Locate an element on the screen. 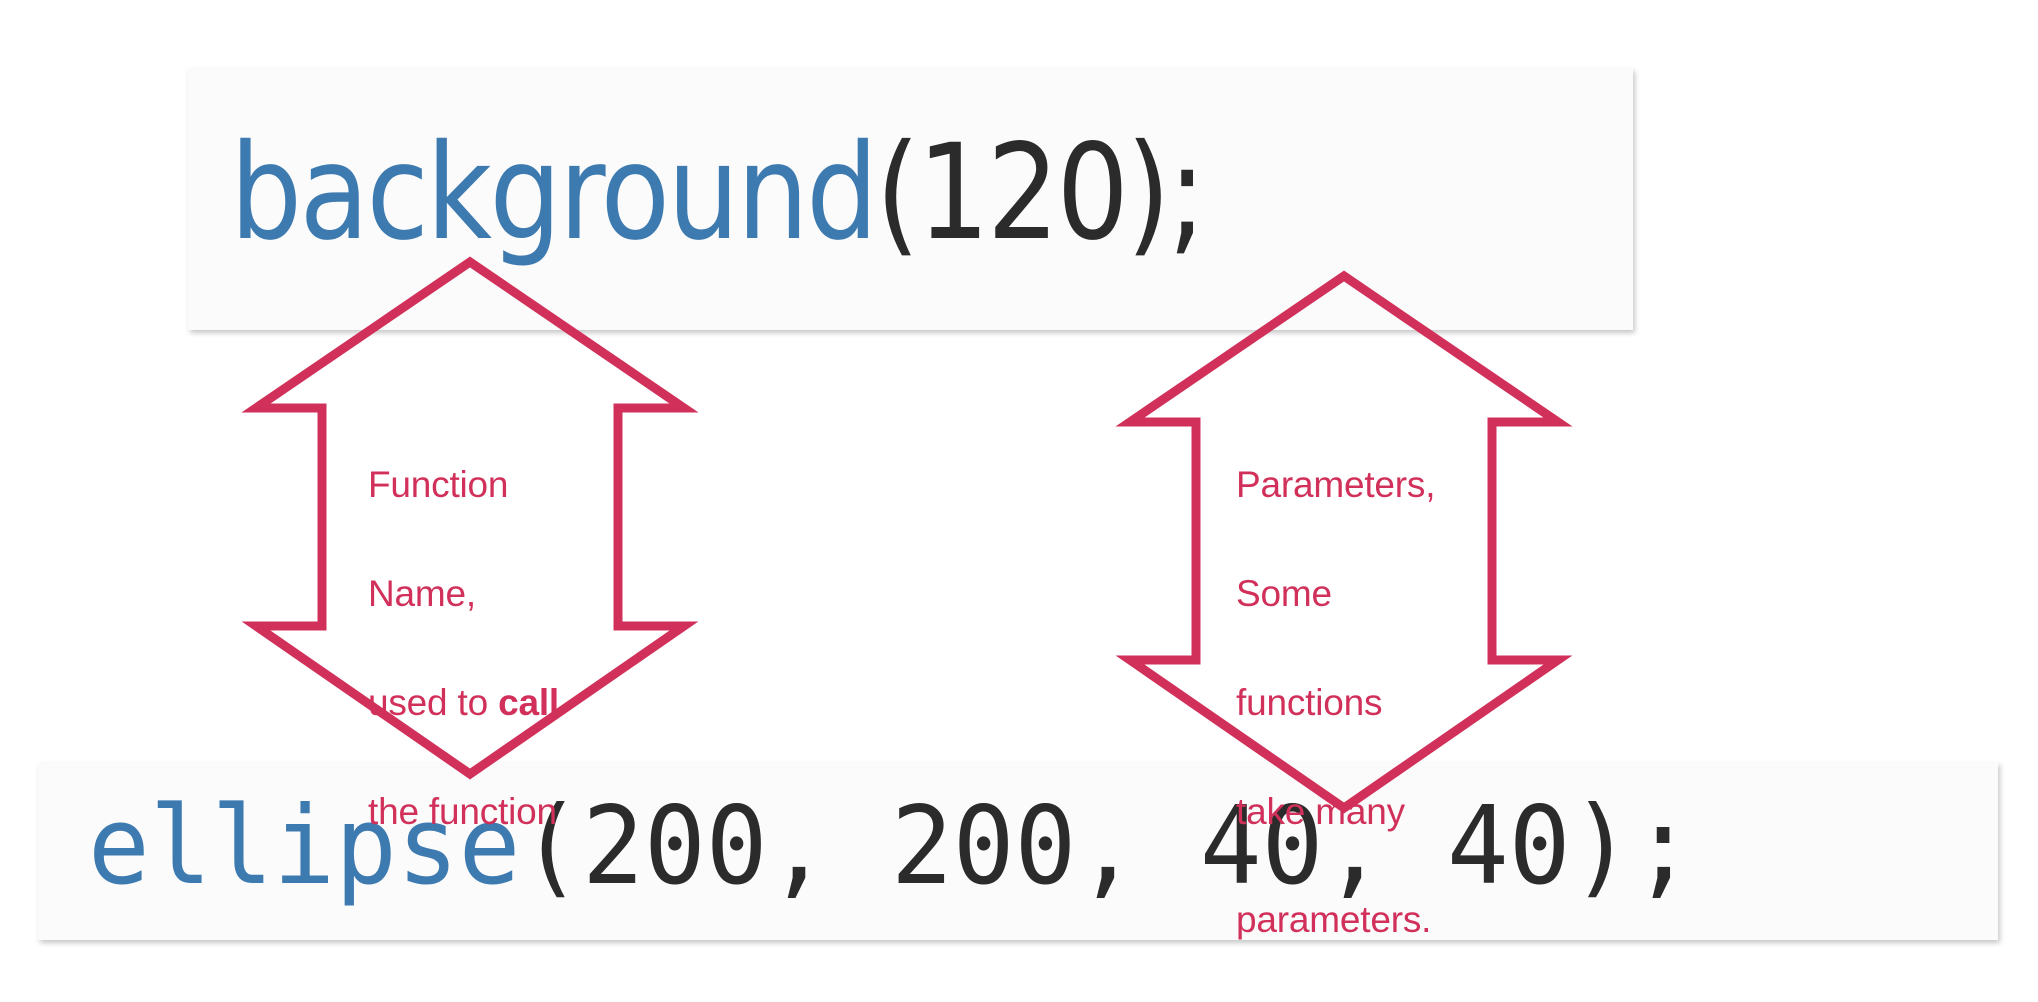 Image resolution: width=2038 pixels, height=1002 pixels. code-line-top: background(120); is located at coordinates (718, 193).